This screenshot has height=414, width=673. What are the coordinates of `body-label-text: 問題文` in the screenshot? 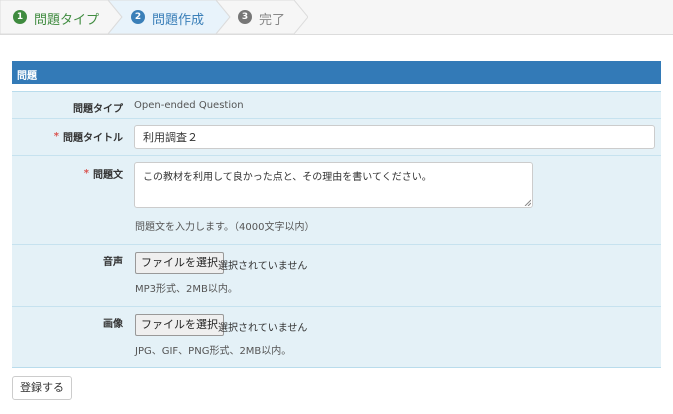 It's located at (108, 175).